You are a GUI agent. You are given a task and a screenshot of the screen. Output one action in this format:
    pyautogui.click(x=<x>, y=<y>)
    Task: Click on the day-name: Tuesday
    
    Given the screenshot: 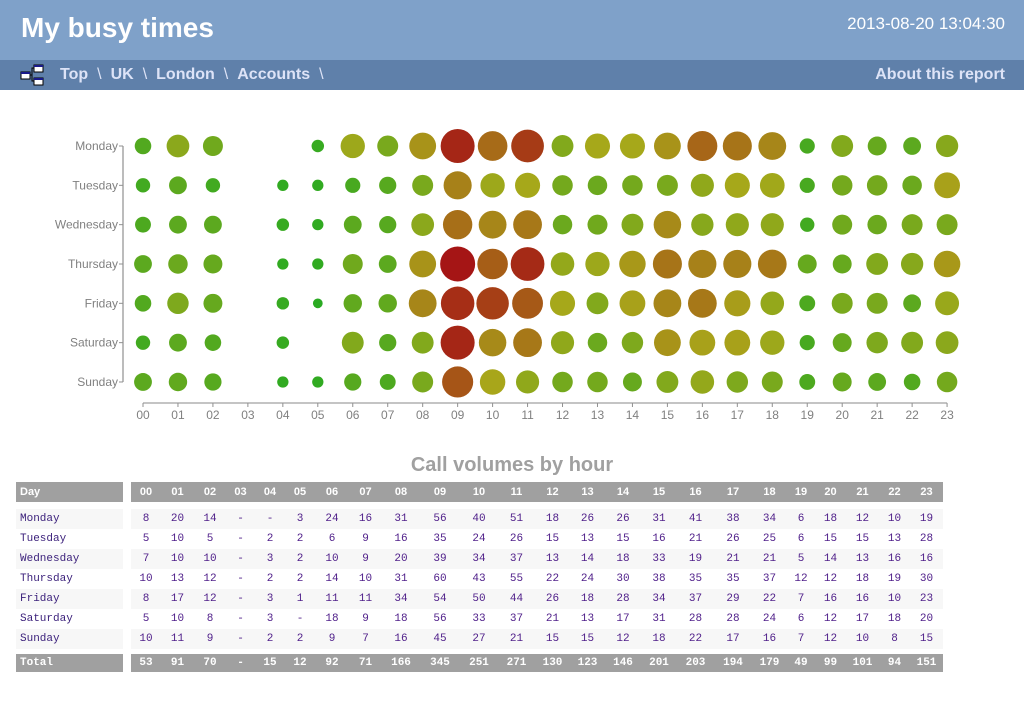 What is the action you would take?
    pyautogui.click(x=43, y=539)
    